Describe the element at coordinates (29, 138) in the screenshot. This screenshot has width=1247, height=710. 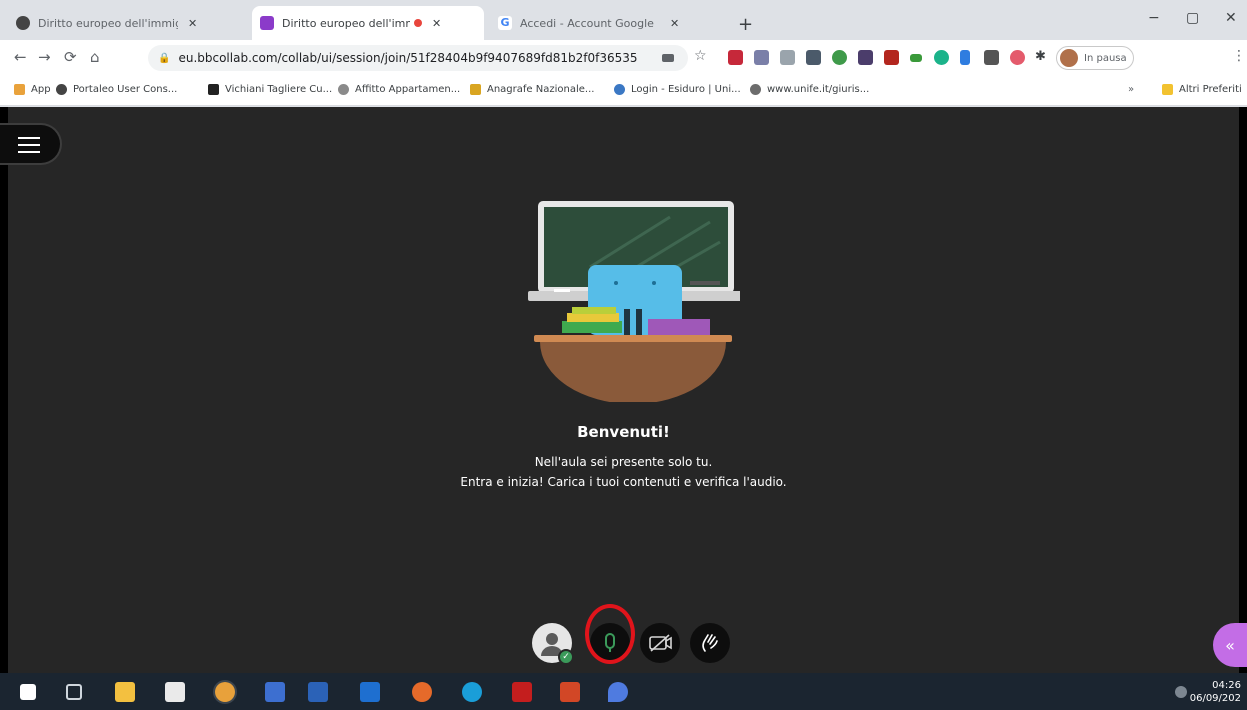
I see `menu-icon` at that location.